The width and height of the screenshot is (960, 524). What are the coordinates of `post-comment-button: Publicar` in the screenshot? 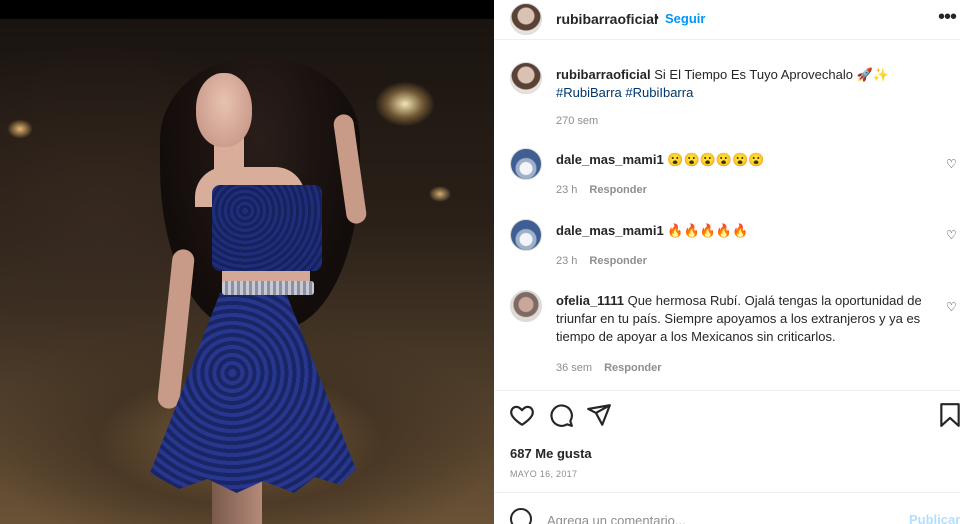 It's located at (934, 518).